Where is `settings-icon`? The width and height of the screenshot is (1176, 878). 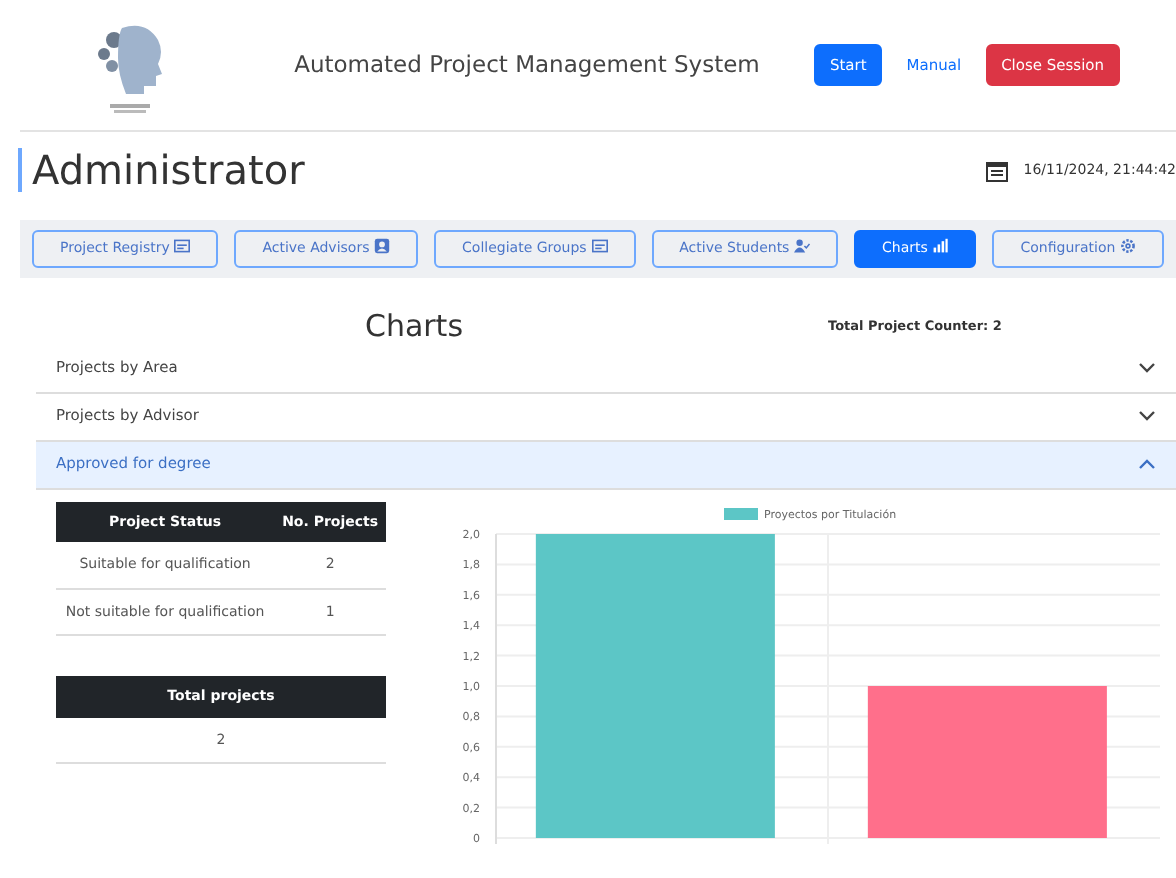
settings-icon is located at coordinates (1127, 246).